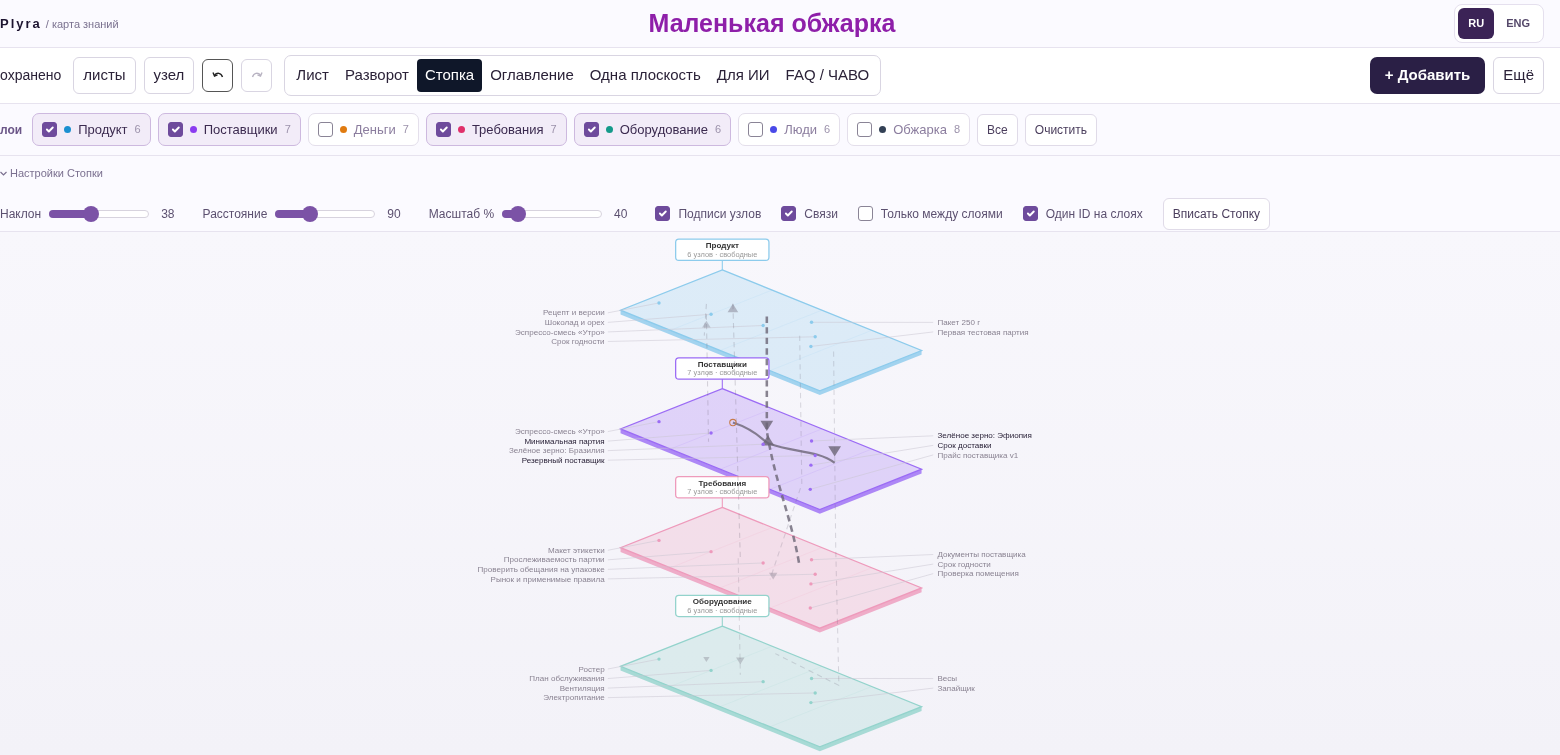 The width and height of the screenshot is (1560, 755). Describe the element at coordinates (1518, 75) in the screenshot. I see `more-button: Ещё` at that location.